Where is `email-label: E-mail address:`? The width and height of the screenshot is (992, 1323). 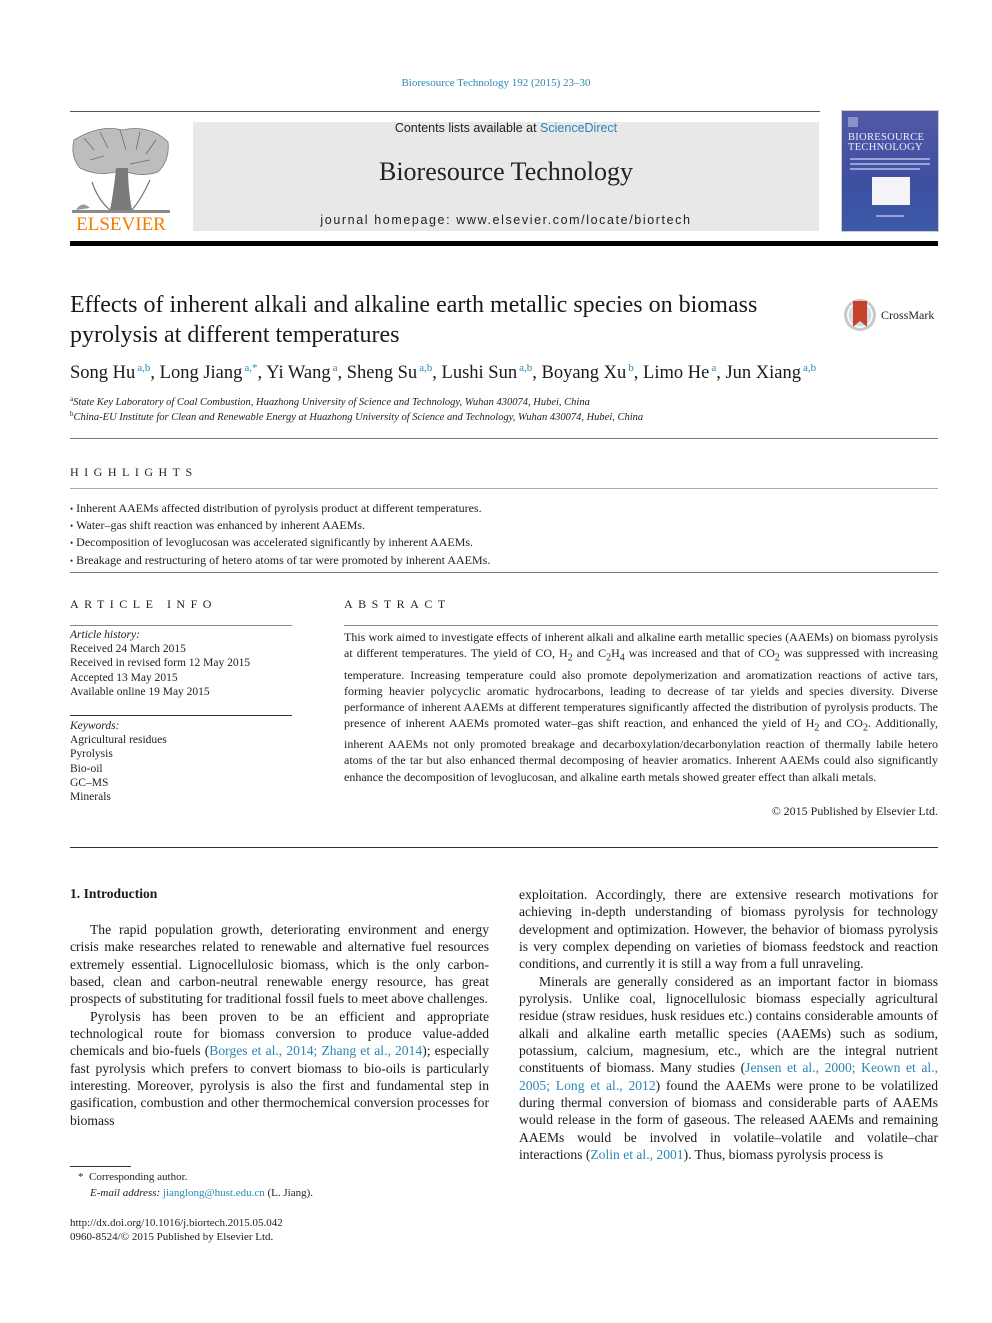 email-label: E-mail address: is located at coordinates (125, 1193).